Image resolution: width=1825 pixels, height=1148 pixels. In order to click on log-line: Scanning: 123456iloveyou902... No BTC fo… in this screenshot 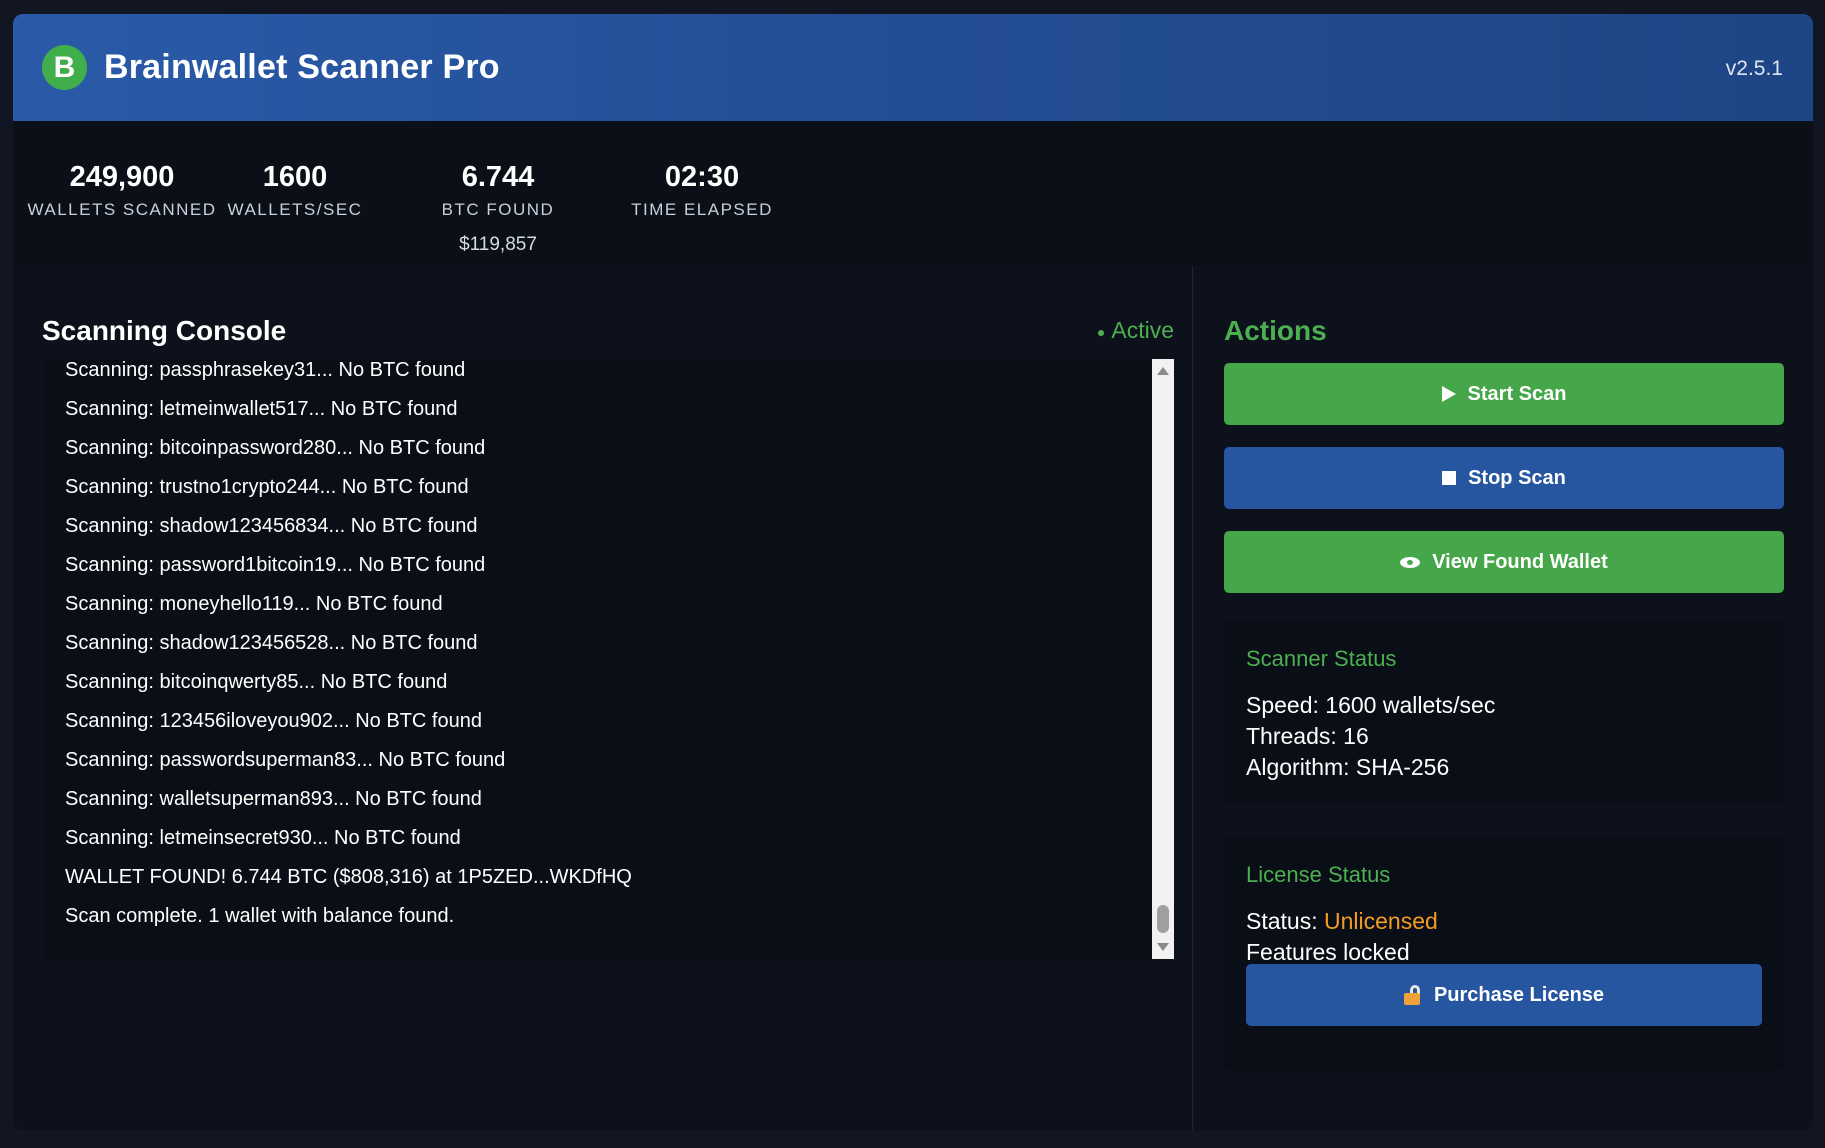, I will do `click(273, 721)`.